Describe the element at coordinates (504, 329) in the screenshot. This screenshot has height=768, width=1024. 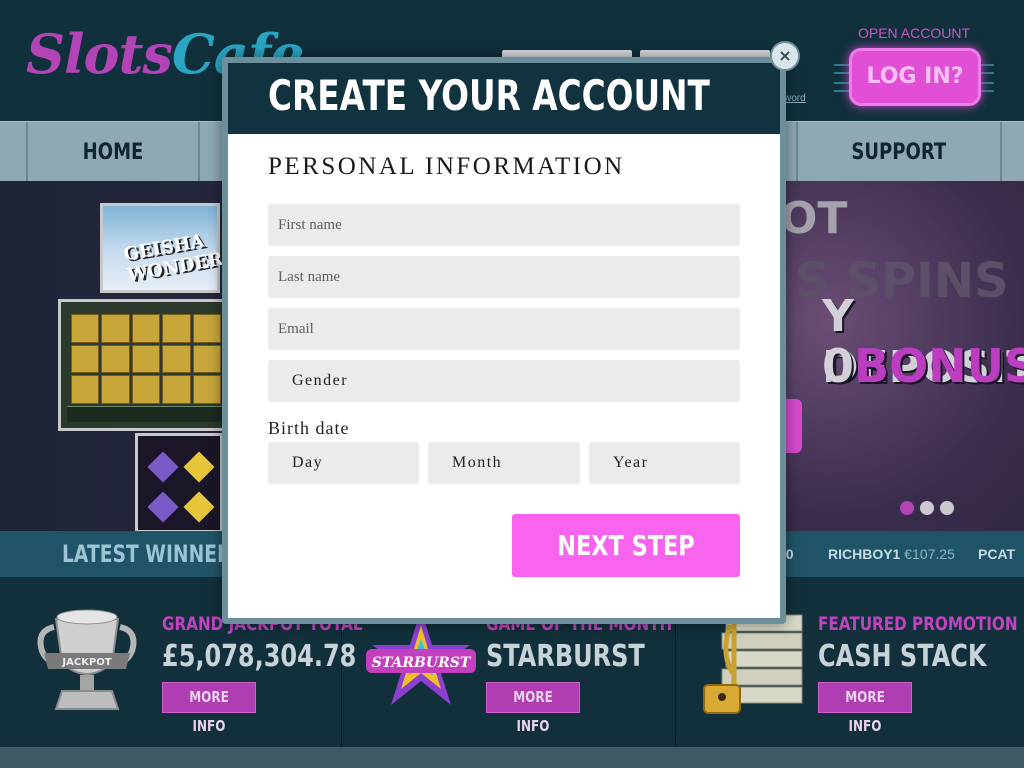
I see `email-input` at that location.